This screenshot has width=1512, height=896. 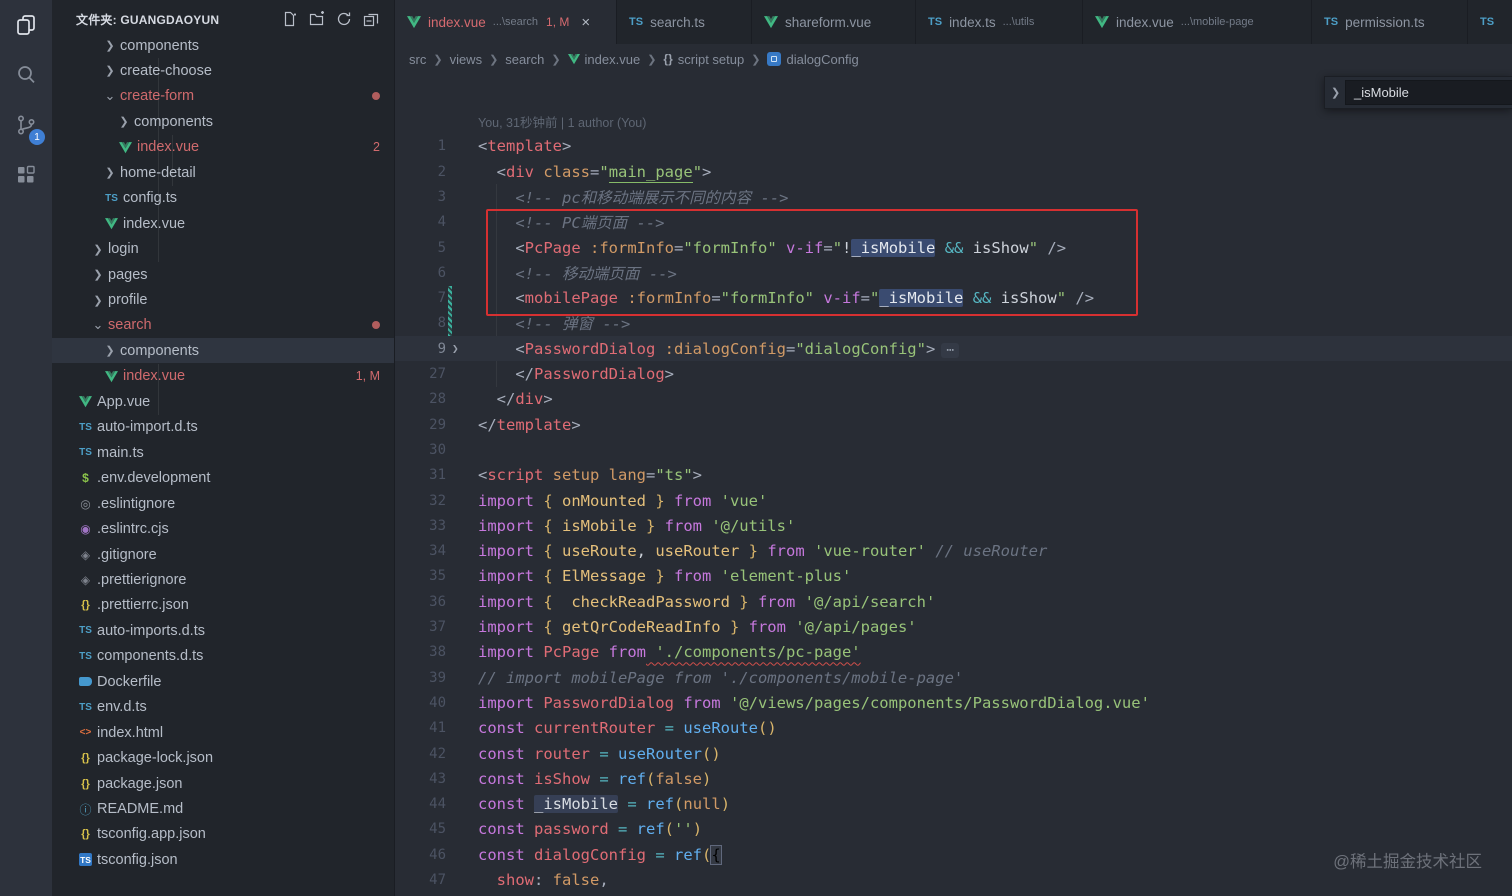 I want to click on code-line-1: 1 <template>, so click(x=953, y=146).